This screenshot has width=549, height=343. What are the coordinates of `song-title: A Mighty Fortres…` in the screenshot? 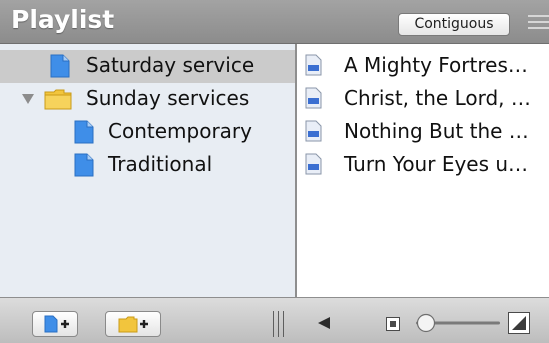 It's located at (436, 65).